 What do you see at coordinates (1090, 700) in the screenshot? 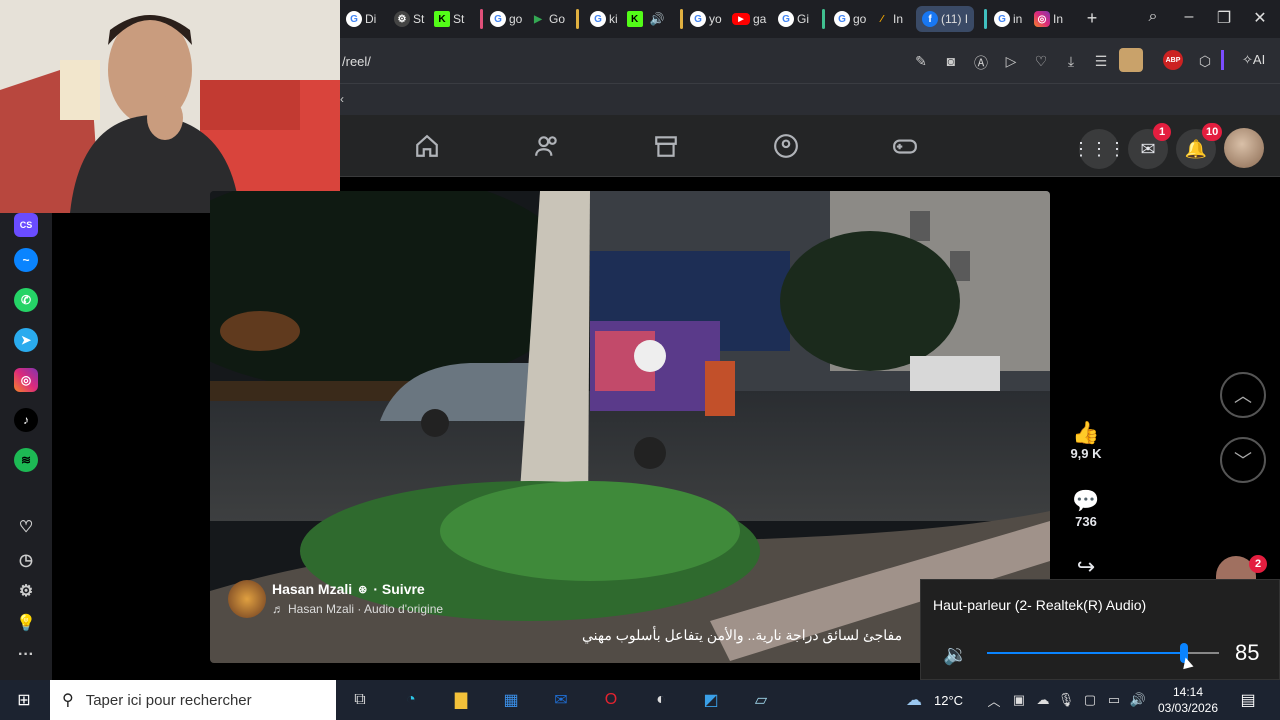
I see `tray-monitor-icon: ▢` at bounding box center [1090, 700].